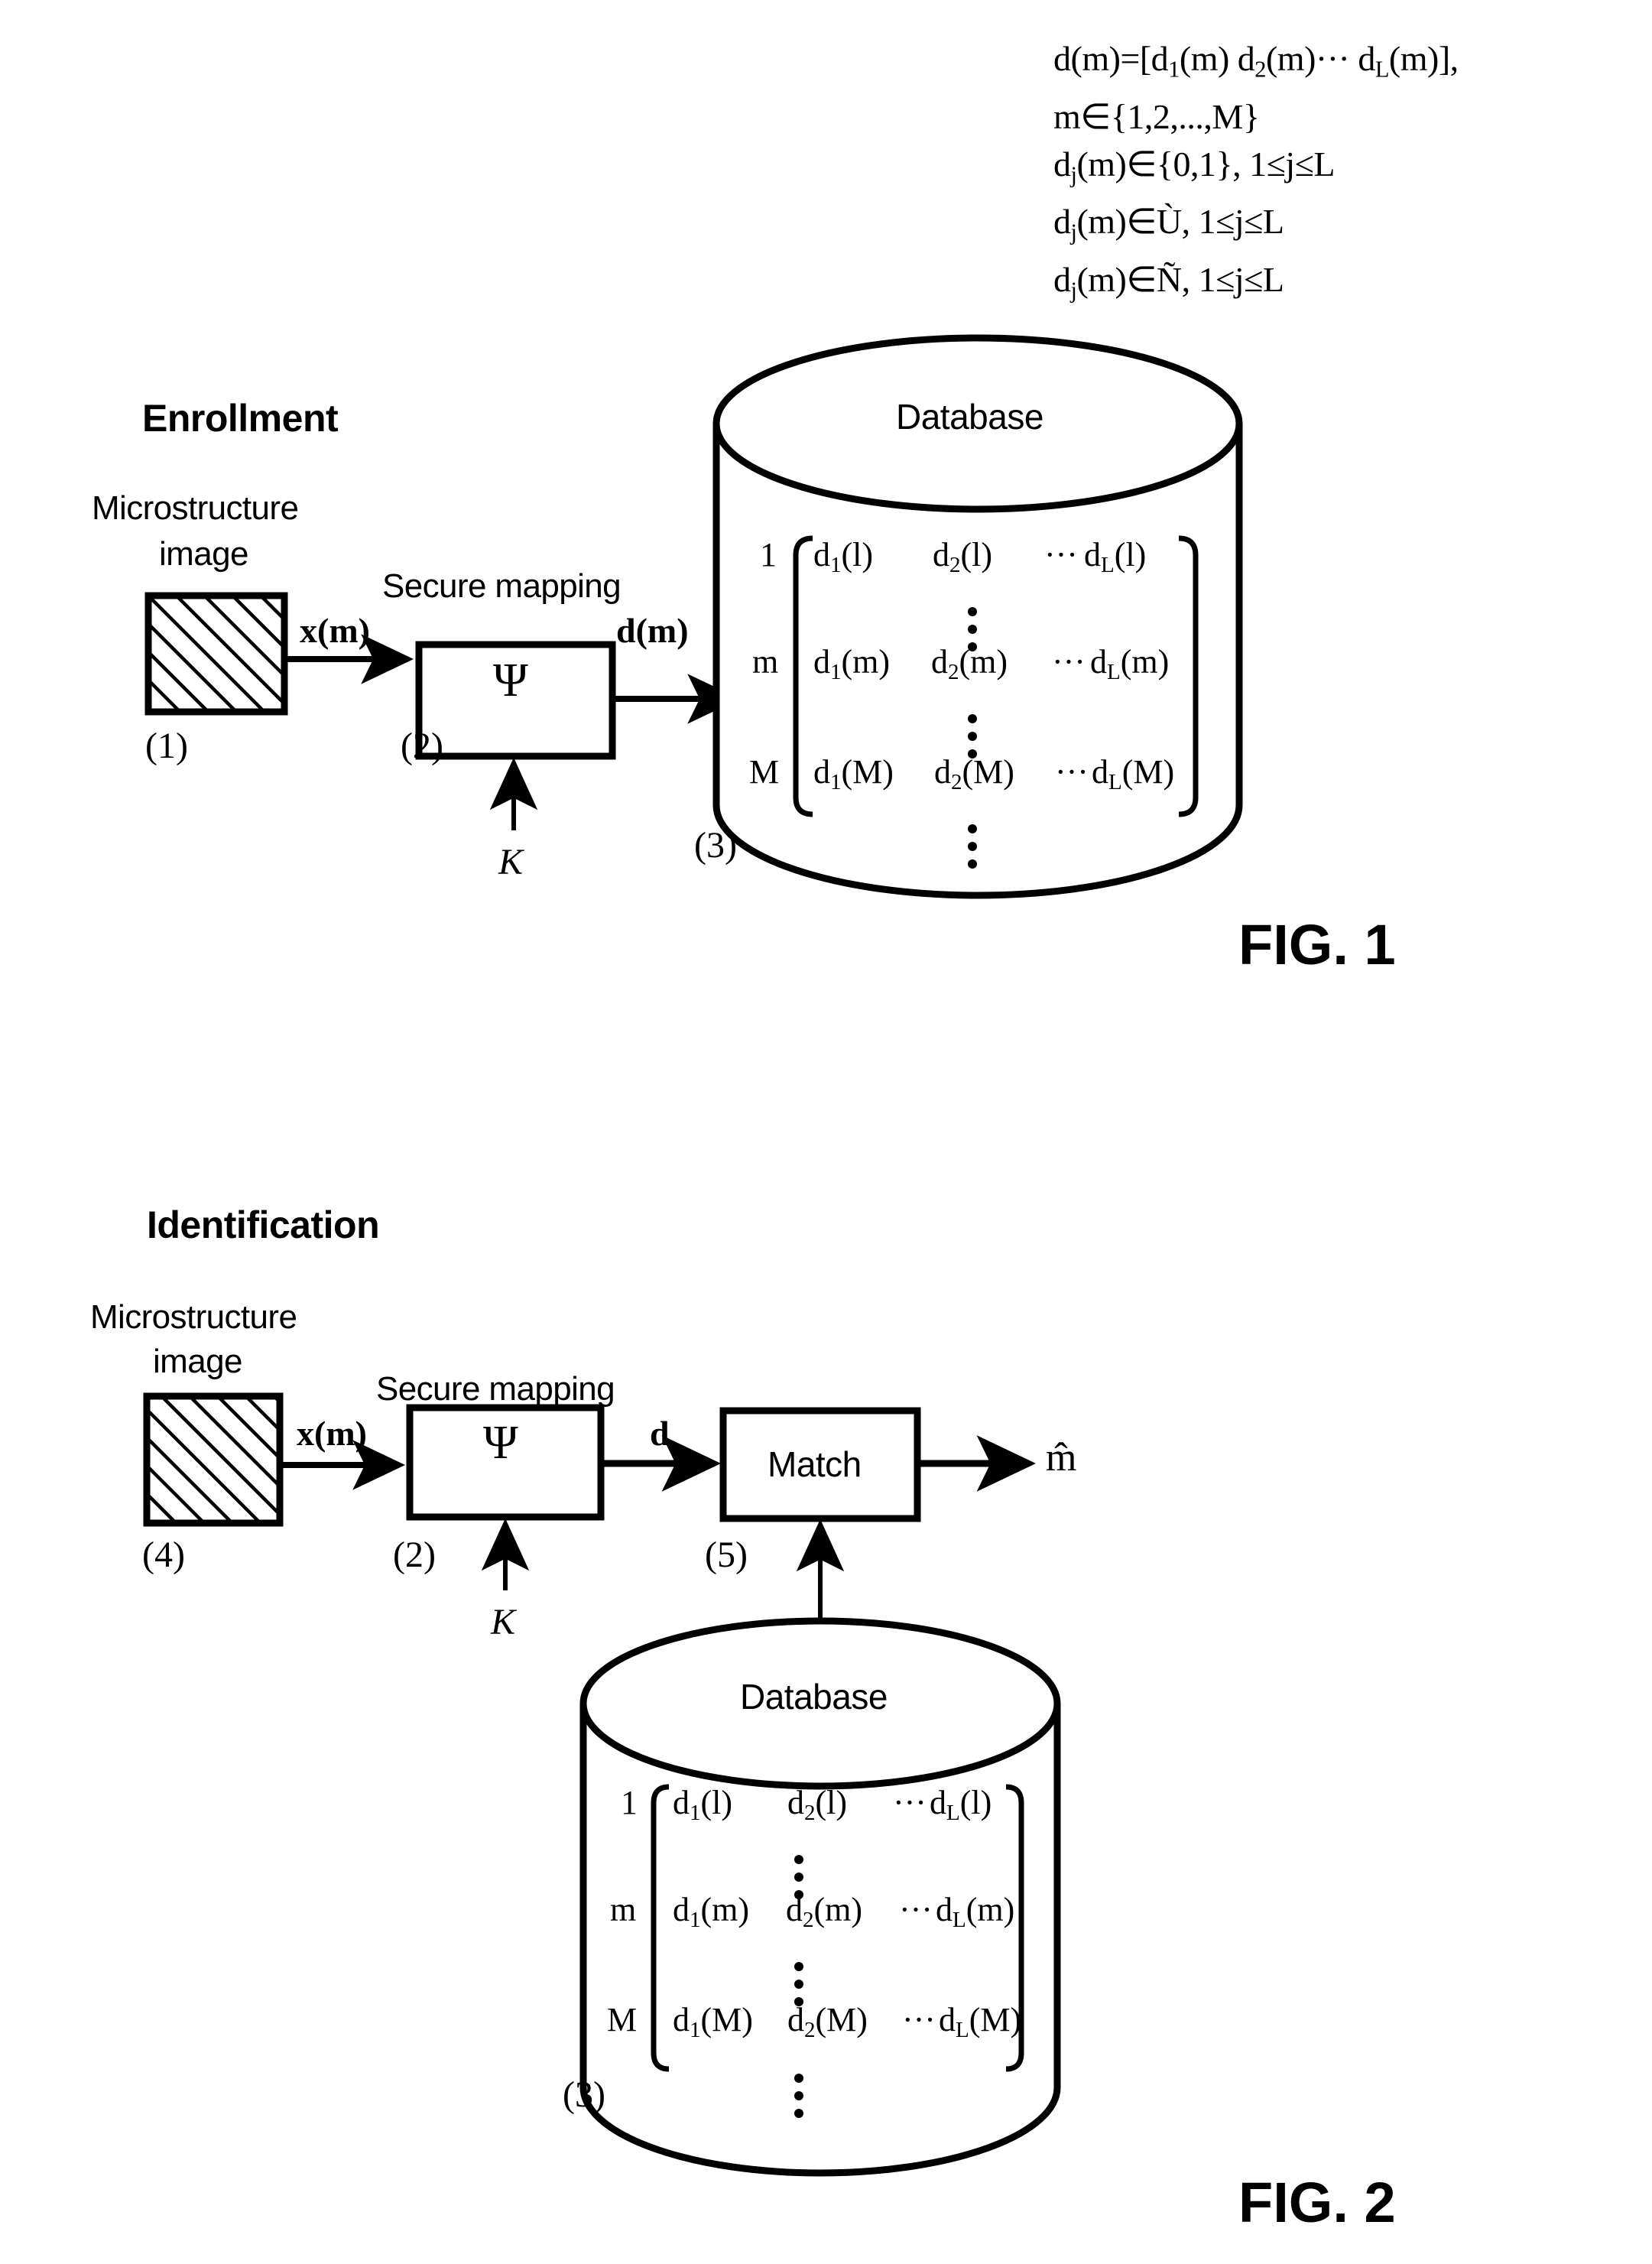 The width and height of the screenshot is (1652, 2264). What do you see at coordinates (711, 1912) in the screenshot?
I see `fig2-matrix-r2c1: d1(m)` at bounding box center [711, 1912].